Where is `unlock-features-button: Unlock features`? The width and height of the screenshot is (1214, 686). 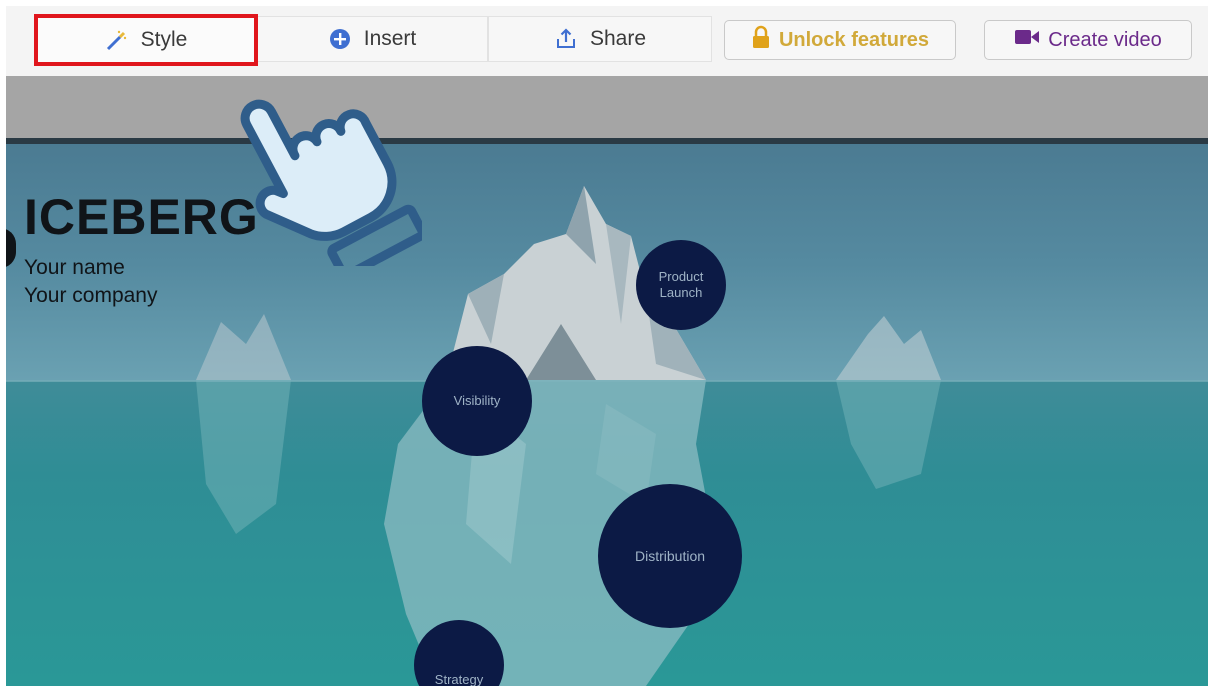 unlock-features-button: Unlock features is located at coordinates (840, 40).